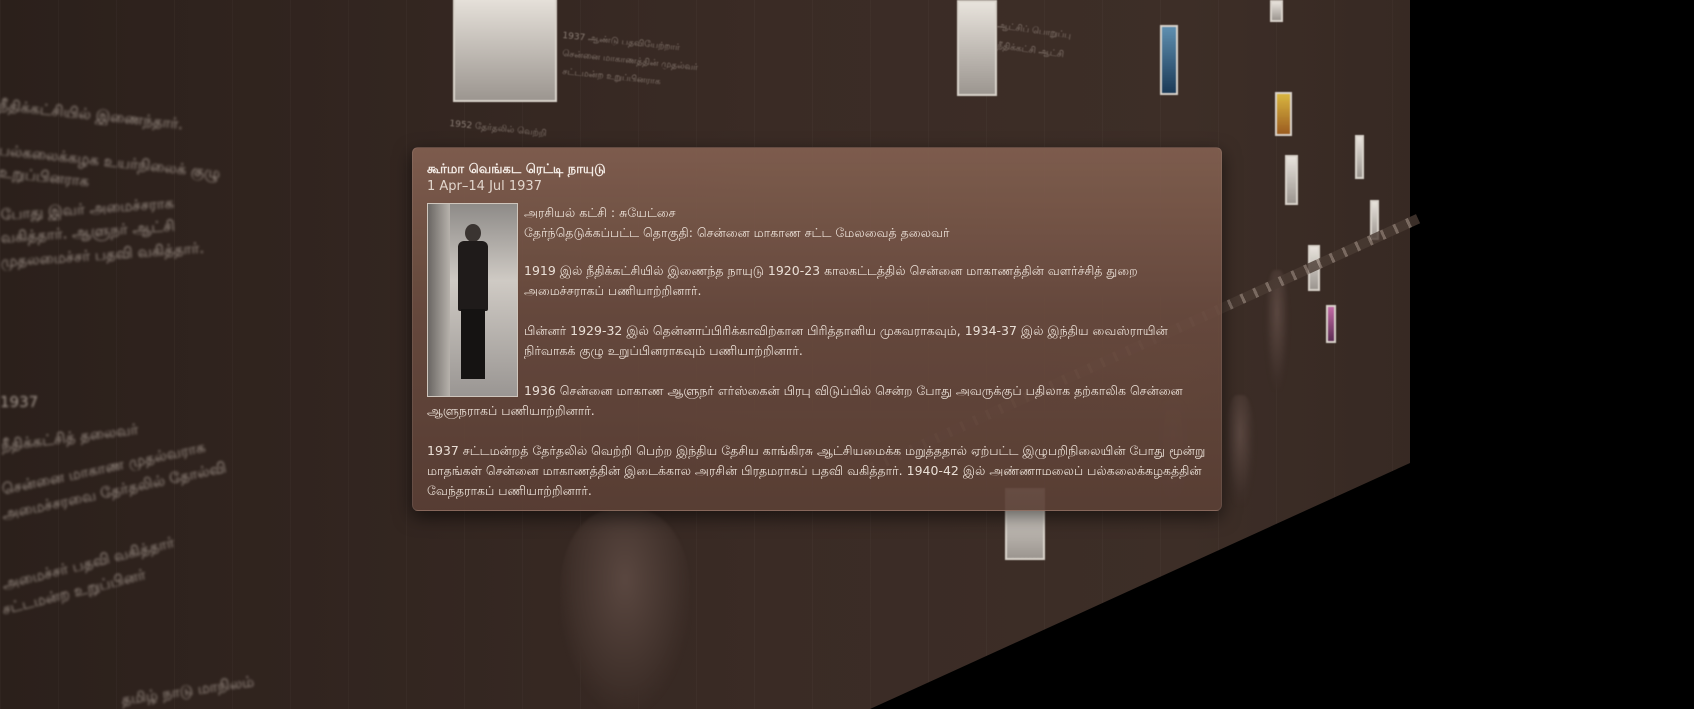 This screenshot has width=1694, height=709. What do you see at coordinates (473, 276) in the screenshot?
I see `photo-figure-body` at bounding box center [473, 276].